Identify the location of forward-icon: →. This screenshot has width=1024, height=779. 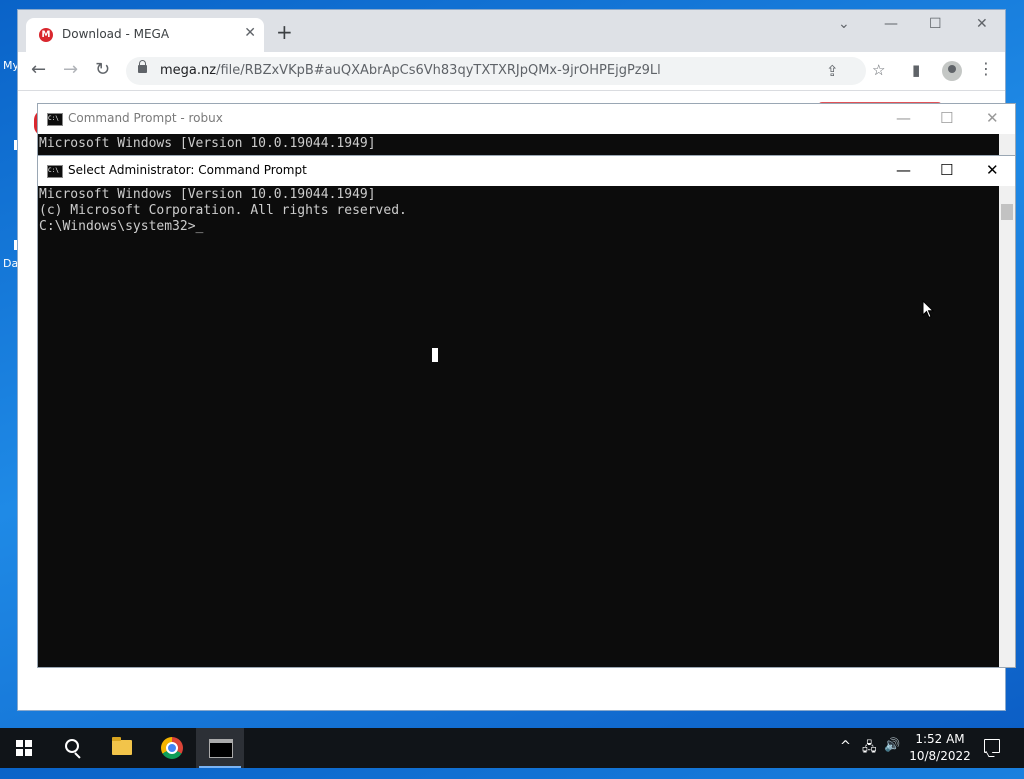
(70, 70).